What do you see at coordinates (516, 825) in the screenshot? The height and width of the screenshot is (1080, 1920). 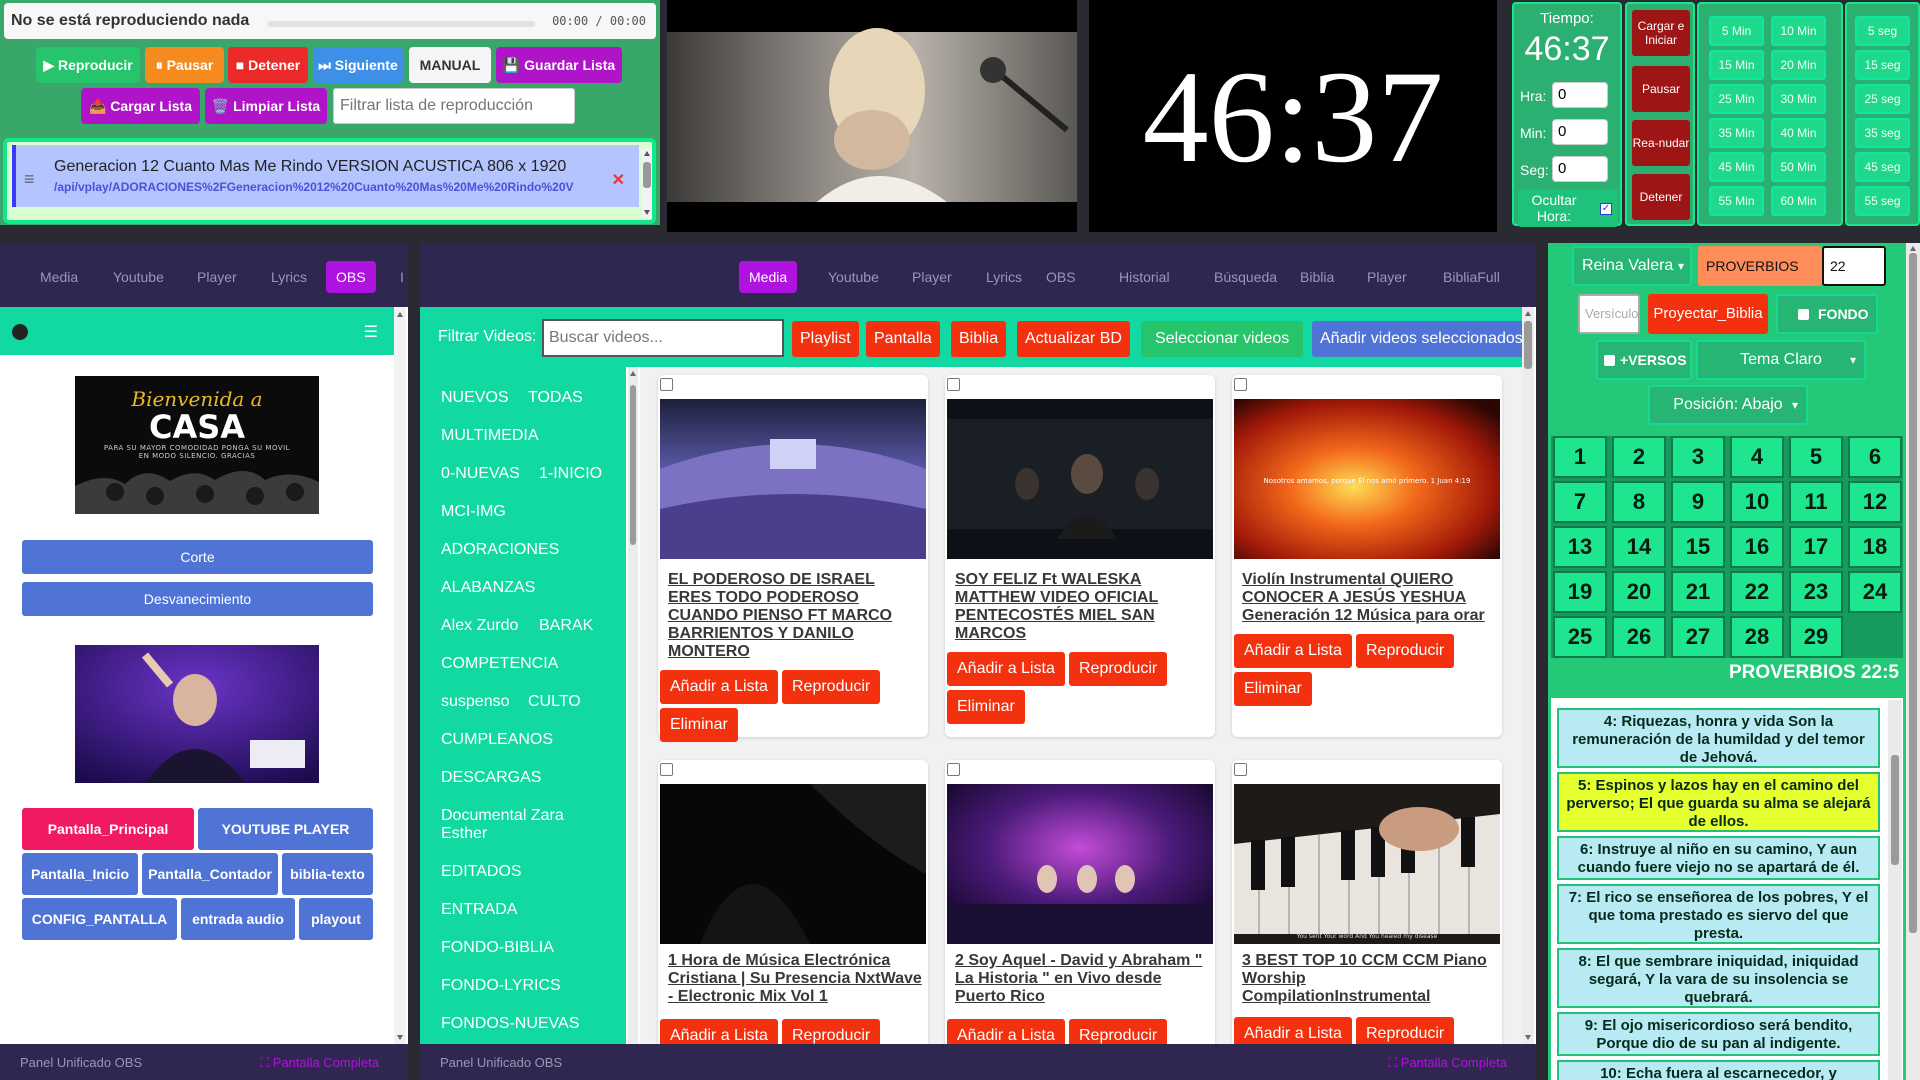 I see `category-item: Documental Zara Esther` at bounding box center [516, 825].